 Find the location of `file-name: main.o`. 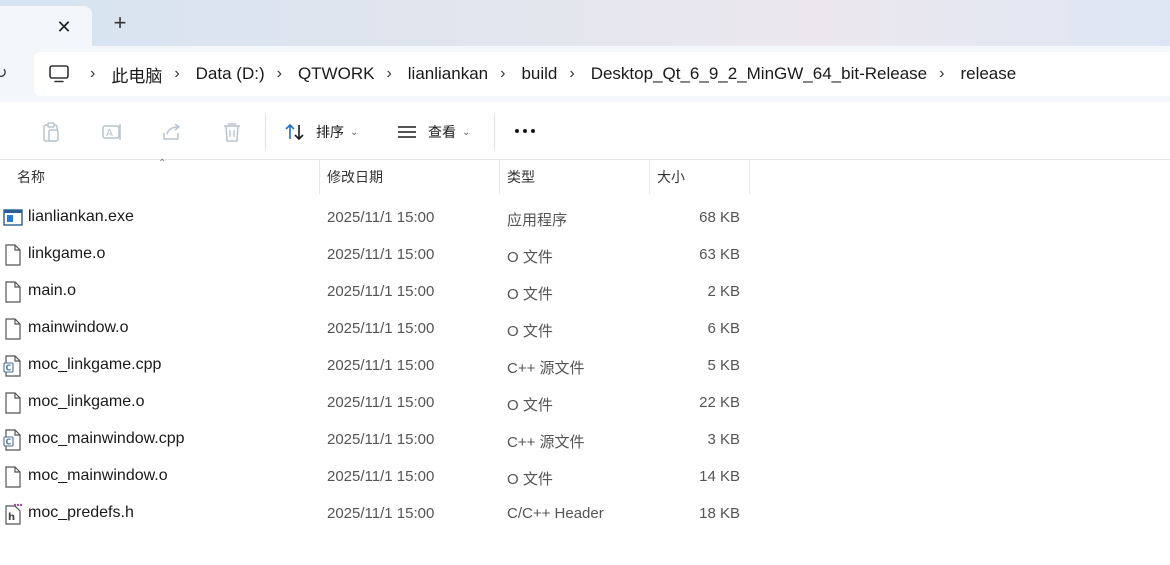

file-name: main.o is located at coordinates (52, 290).